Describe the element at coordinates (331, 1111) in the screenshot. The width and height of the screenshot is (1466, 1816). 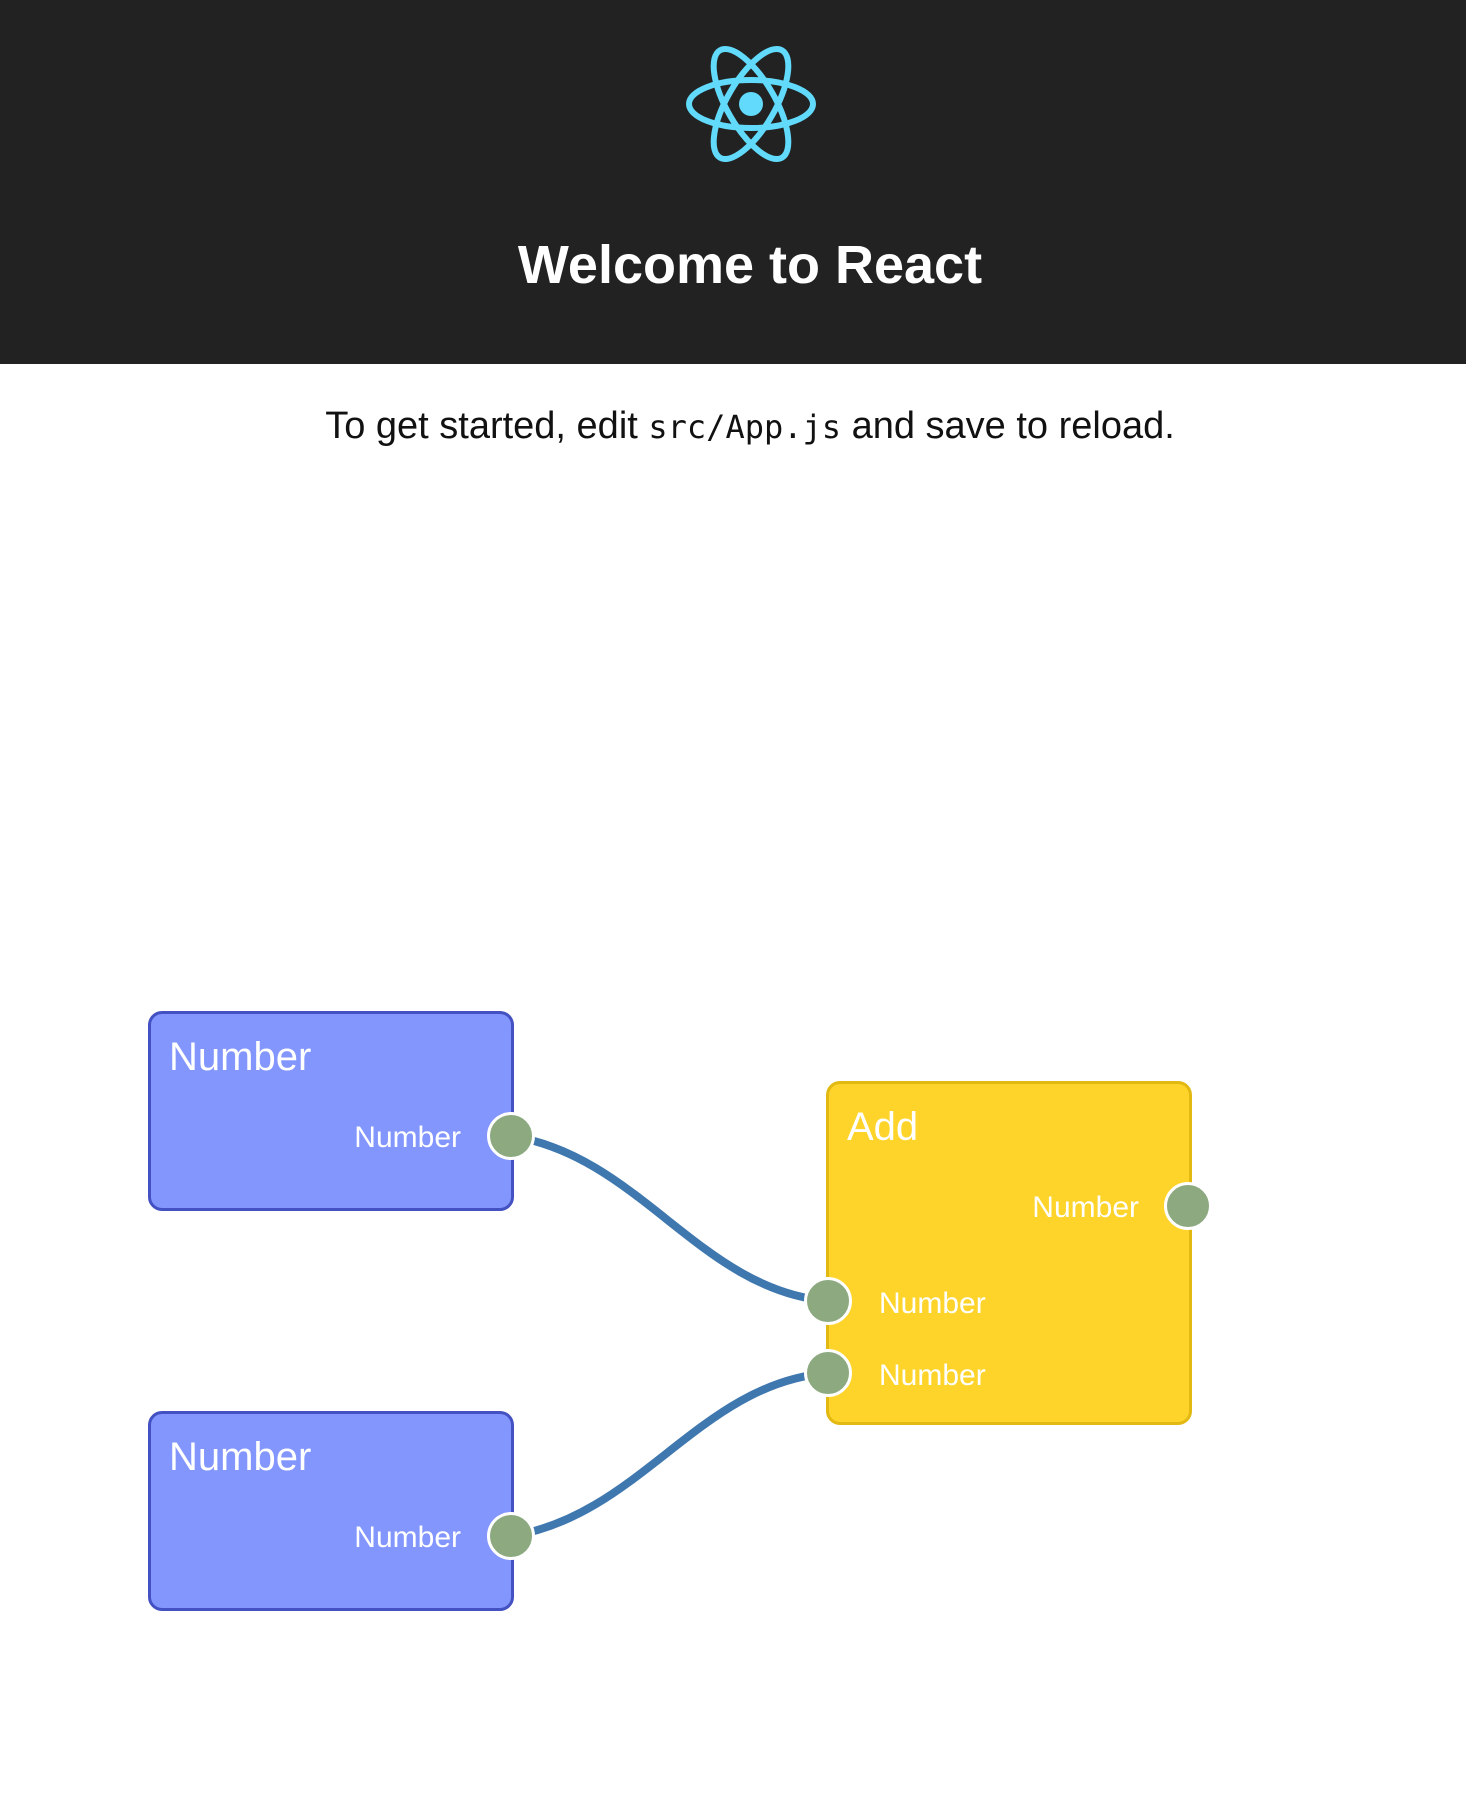
I see `number-node-1: Number Number` at that location.